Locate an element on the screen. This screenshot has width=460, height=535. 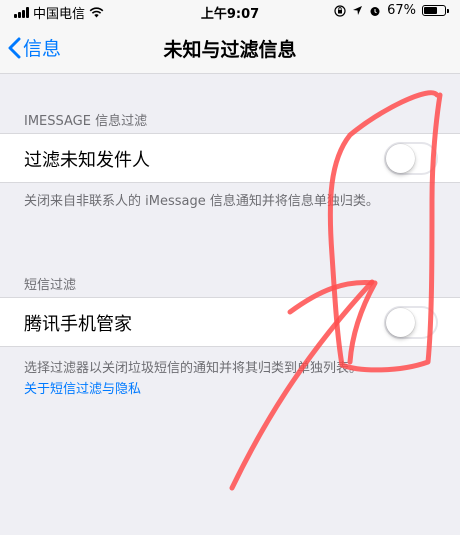
imessage-section-footer: 关闭来自非联系人的 iMessage 信息通知并将信息单独归类。 is located at coordinates (201, 201).